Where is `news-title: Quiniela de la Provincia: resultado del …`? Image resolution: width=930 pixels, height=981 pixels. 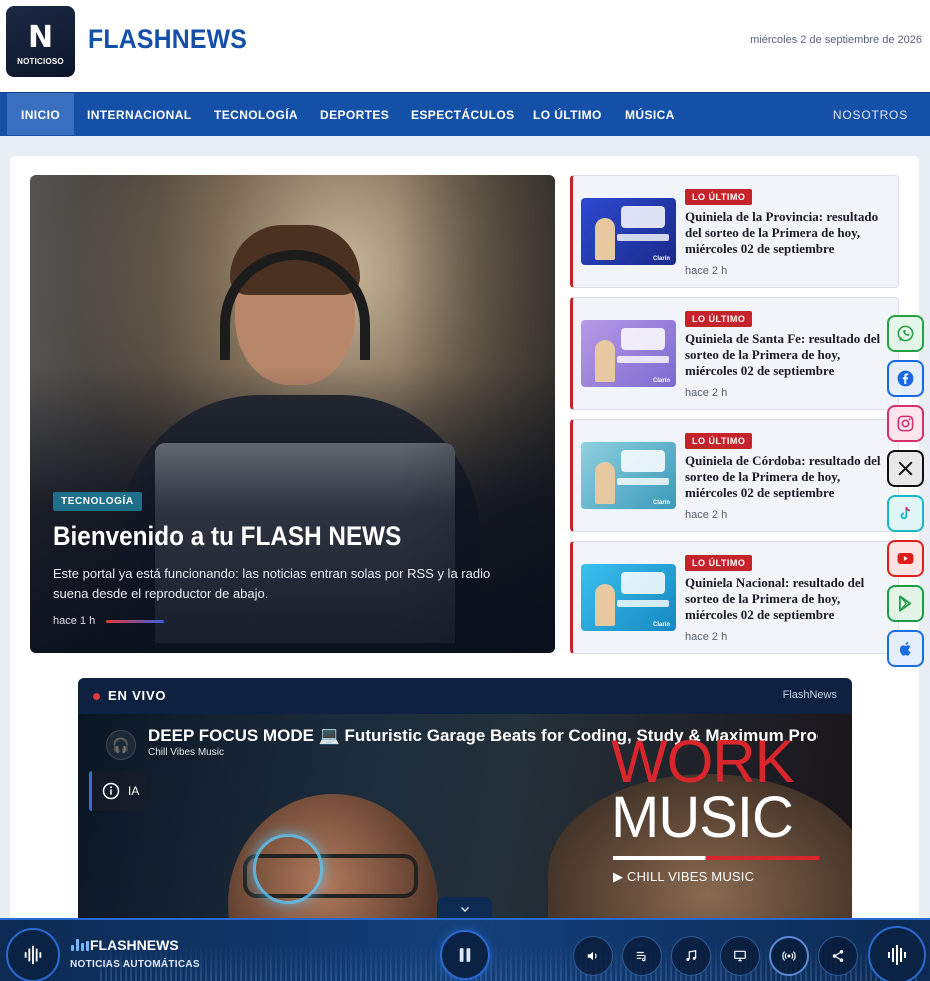
news-title: Quiniela de la Provincia: resultado del … is located at coordinates (785, 233).